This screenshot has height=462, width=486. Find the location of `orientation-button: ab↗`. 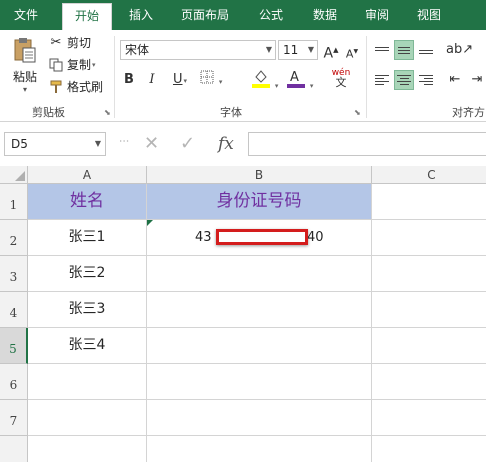

orientation-button: ab↗ is located at coordinates (460, 50).